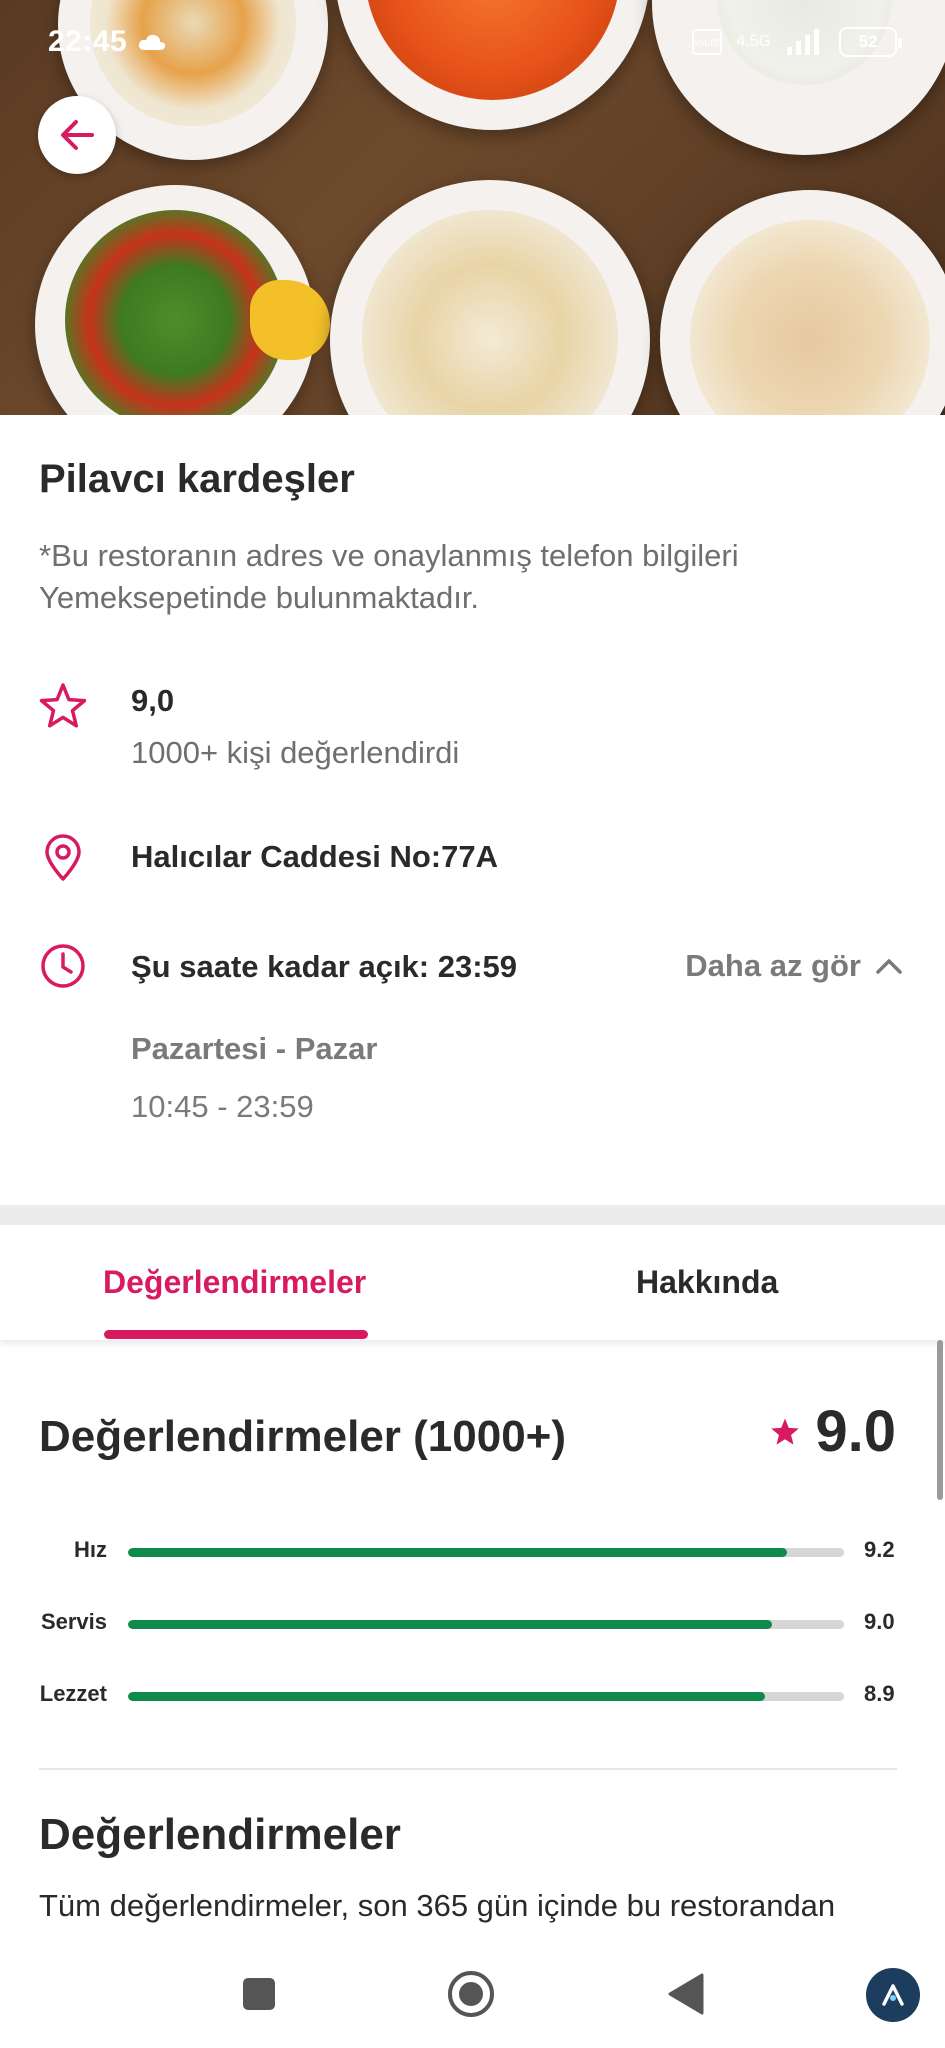 The width and height of the screenshot is (945, 2048). What do you see at coordinates (153, 700) in the screenshot?
I see `rating-value: 9,0` at bounding box center [153, 700].